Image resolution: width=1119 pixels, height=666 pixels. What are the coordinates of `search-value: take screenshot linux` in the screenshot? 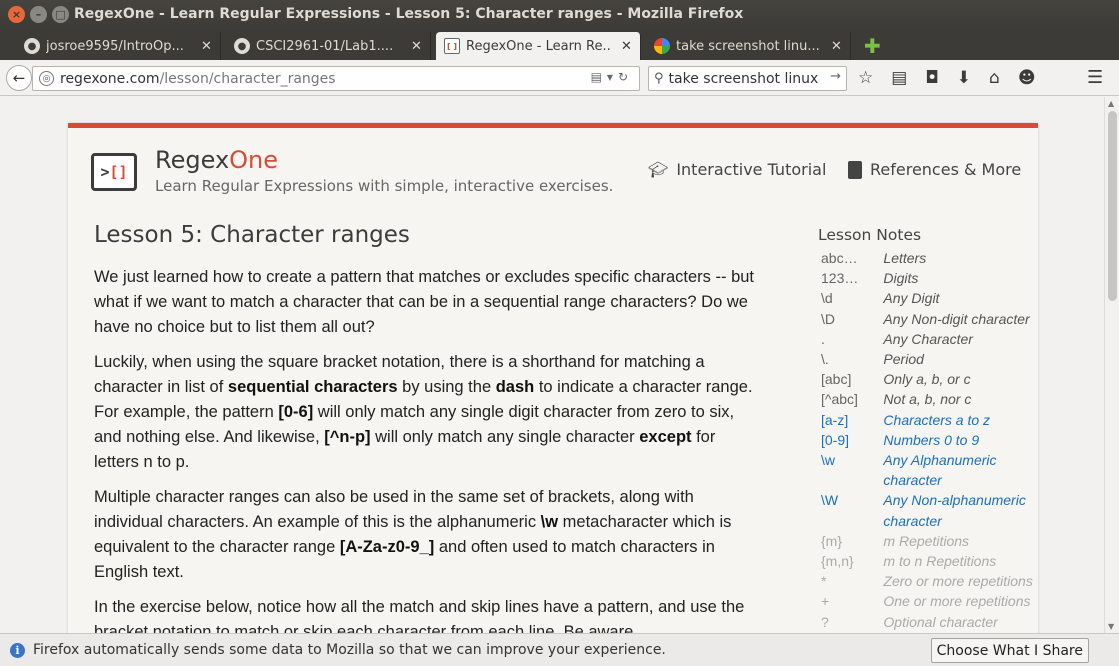 It's located at (743, 78).